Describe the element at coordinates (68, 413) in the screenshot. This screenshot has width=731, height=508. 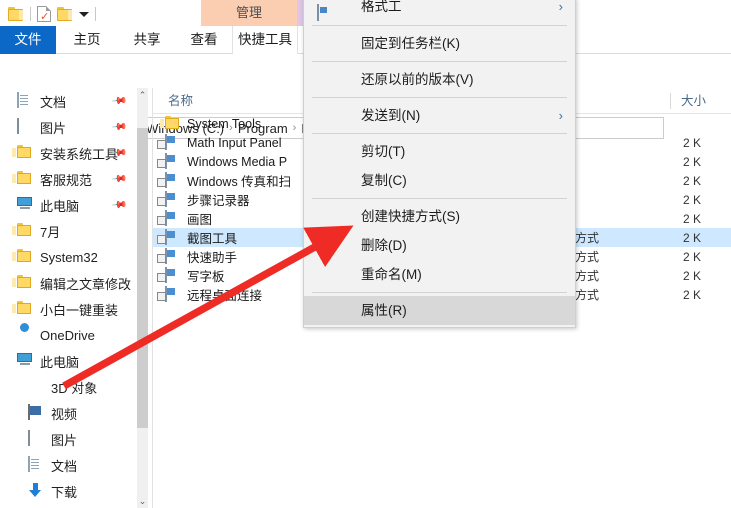
I see `sidebar-item-12: 视频` at that location.